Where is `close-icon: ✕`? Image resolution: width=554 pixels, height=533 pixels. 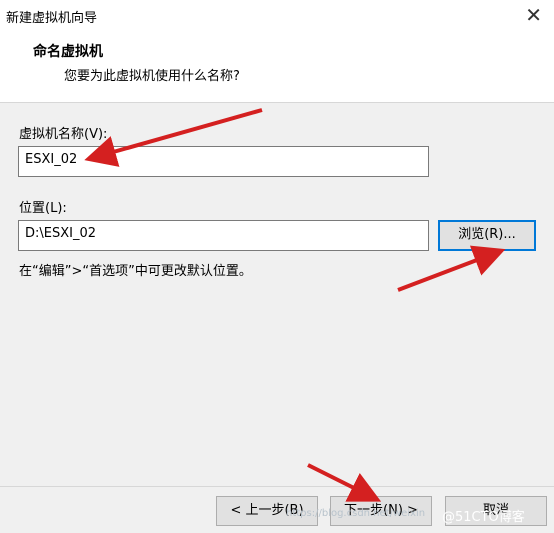 close-icon: ✕ is located at coordinates (533, 15).